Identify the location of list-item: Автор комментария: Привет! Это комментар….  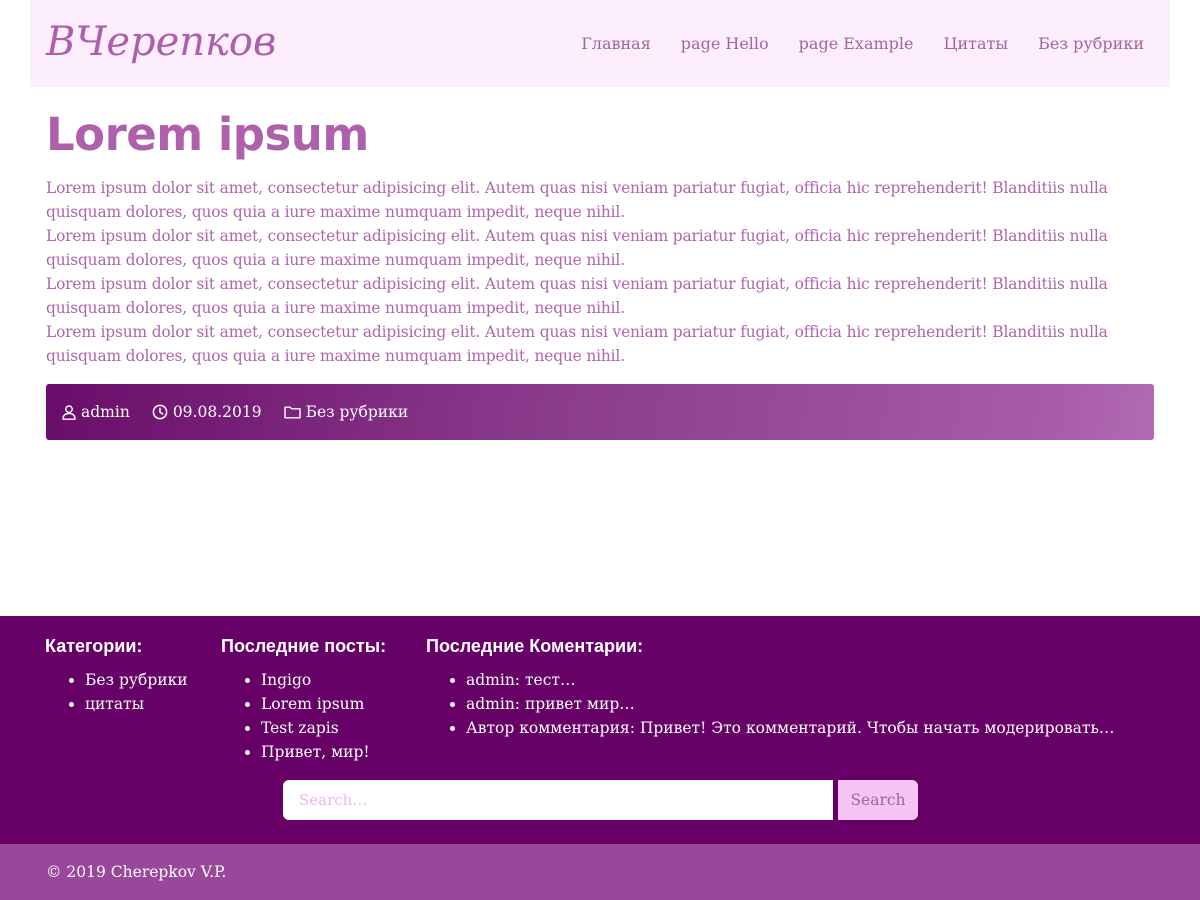
(790, 728).